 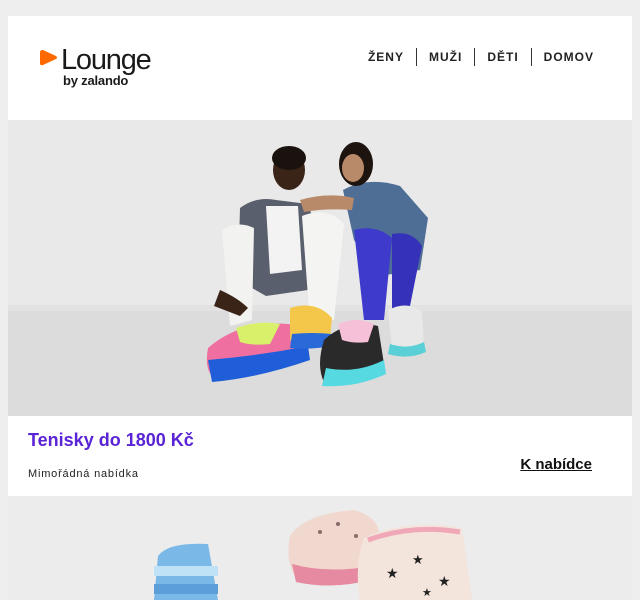 What do you see at coordinates (569, 57) in the screenshot?
I see `nav-item-domov: DOMOV` at bounding box center [569, 57].